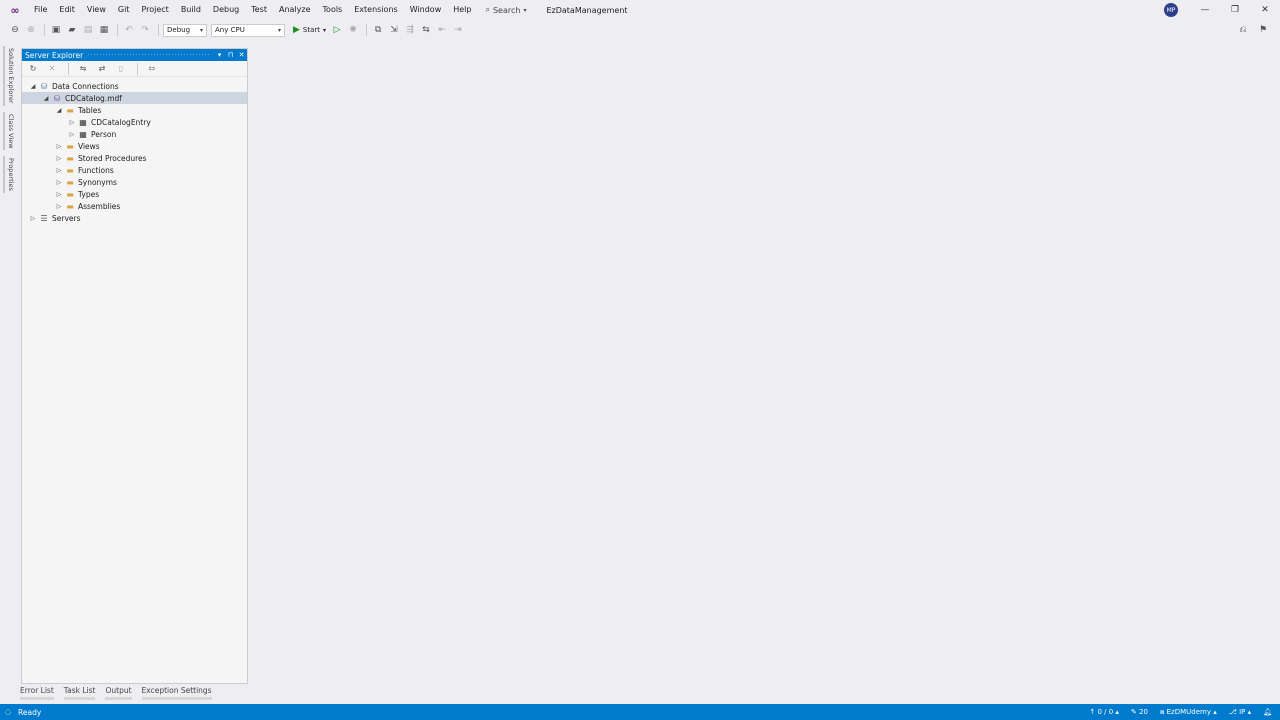 This screenshot has width=1280, height=720. I want to click on pin-icon: ⊓, so click(230, 55).